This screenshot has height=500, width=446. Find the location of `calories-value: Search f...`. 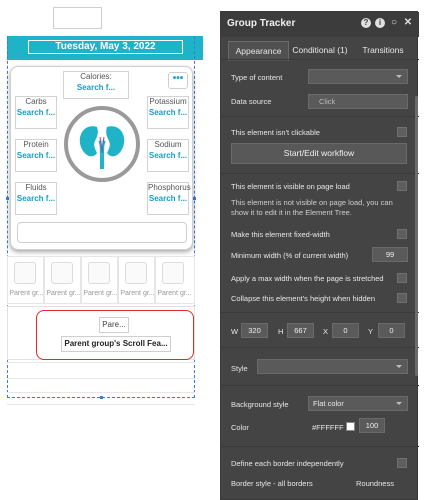

calories-value: Search f... is located at coordinates (96, 87).